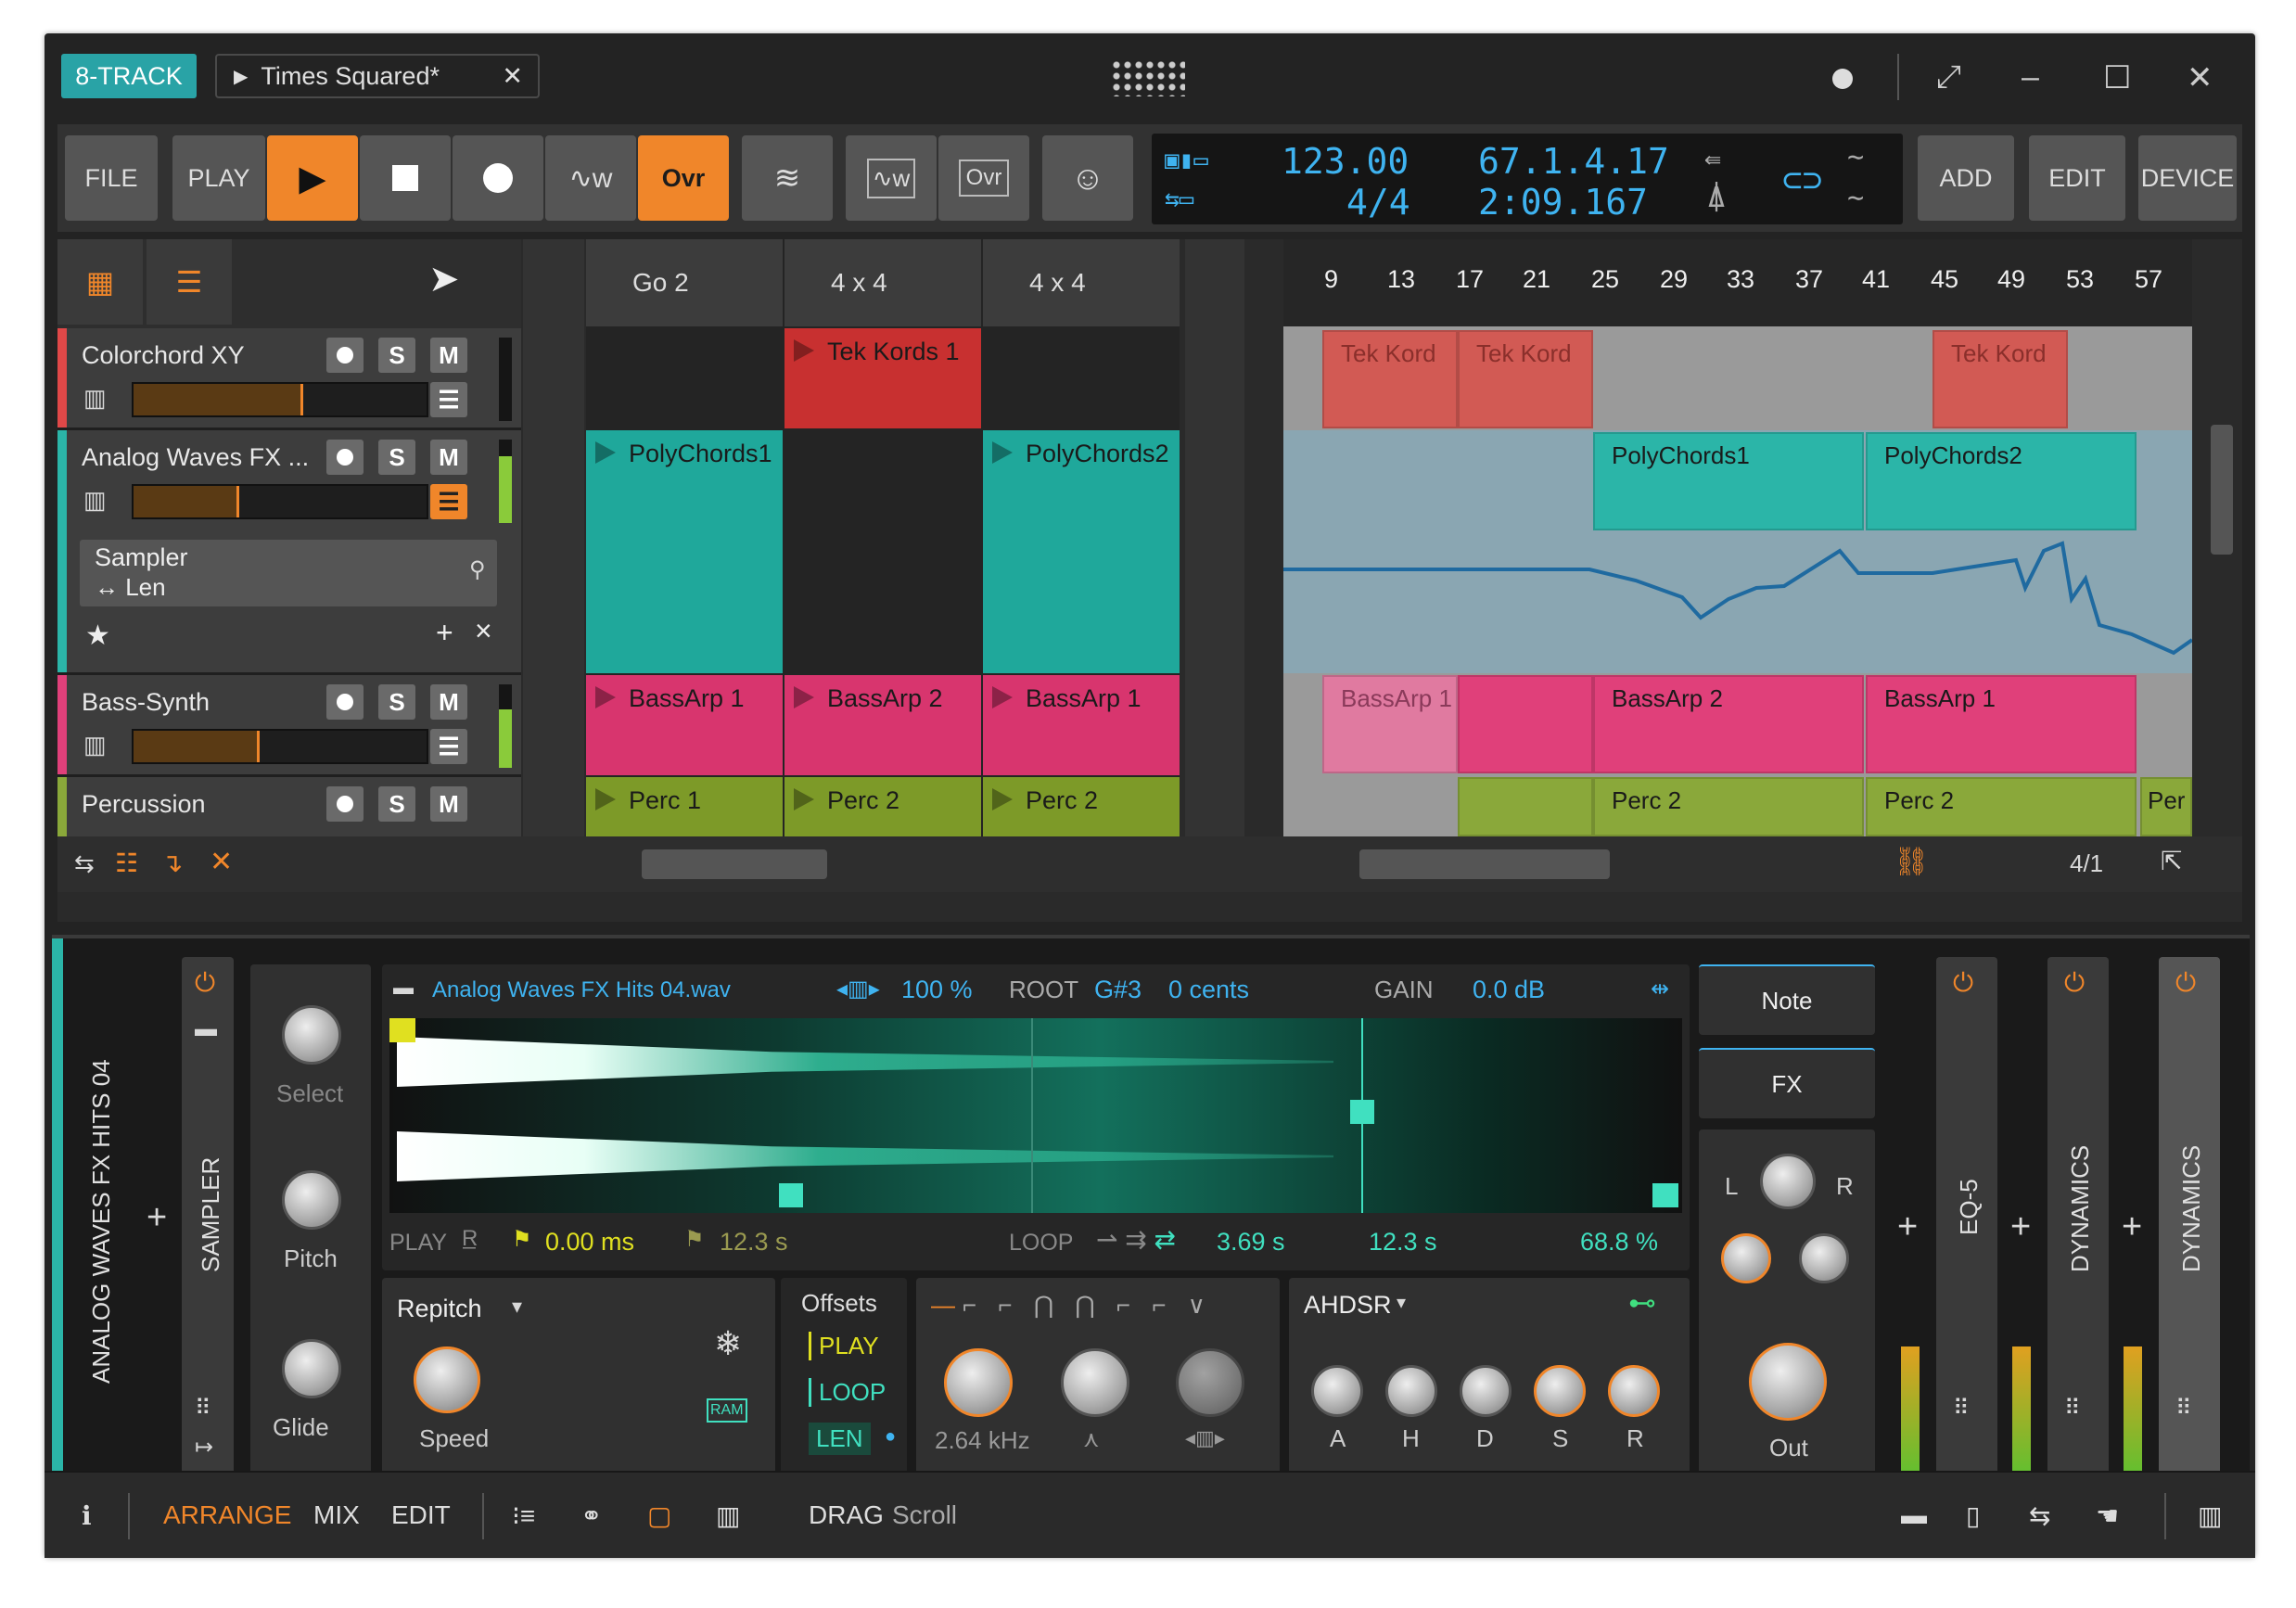 This screenshot has height=1608, width=2296. What do you see at coordinates (146, 703) in the screenshot?
I see `track-name: Bass-Synth` at bounding box center [146, 703].